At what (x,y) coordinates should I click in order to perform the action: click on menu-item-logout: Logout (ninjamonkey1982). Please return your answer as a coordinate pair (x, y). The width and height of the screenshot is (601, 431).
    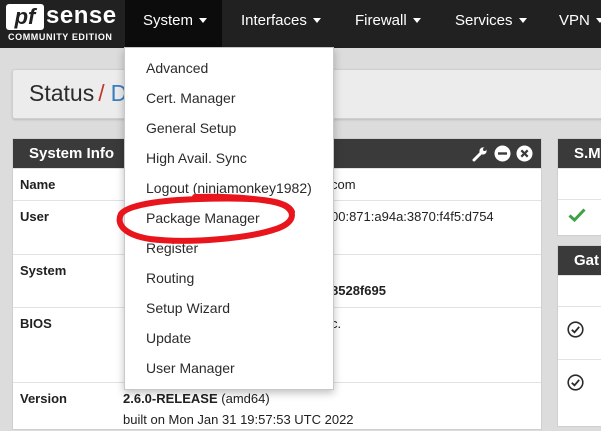
    Looking at the image, I should click on (229, 188).